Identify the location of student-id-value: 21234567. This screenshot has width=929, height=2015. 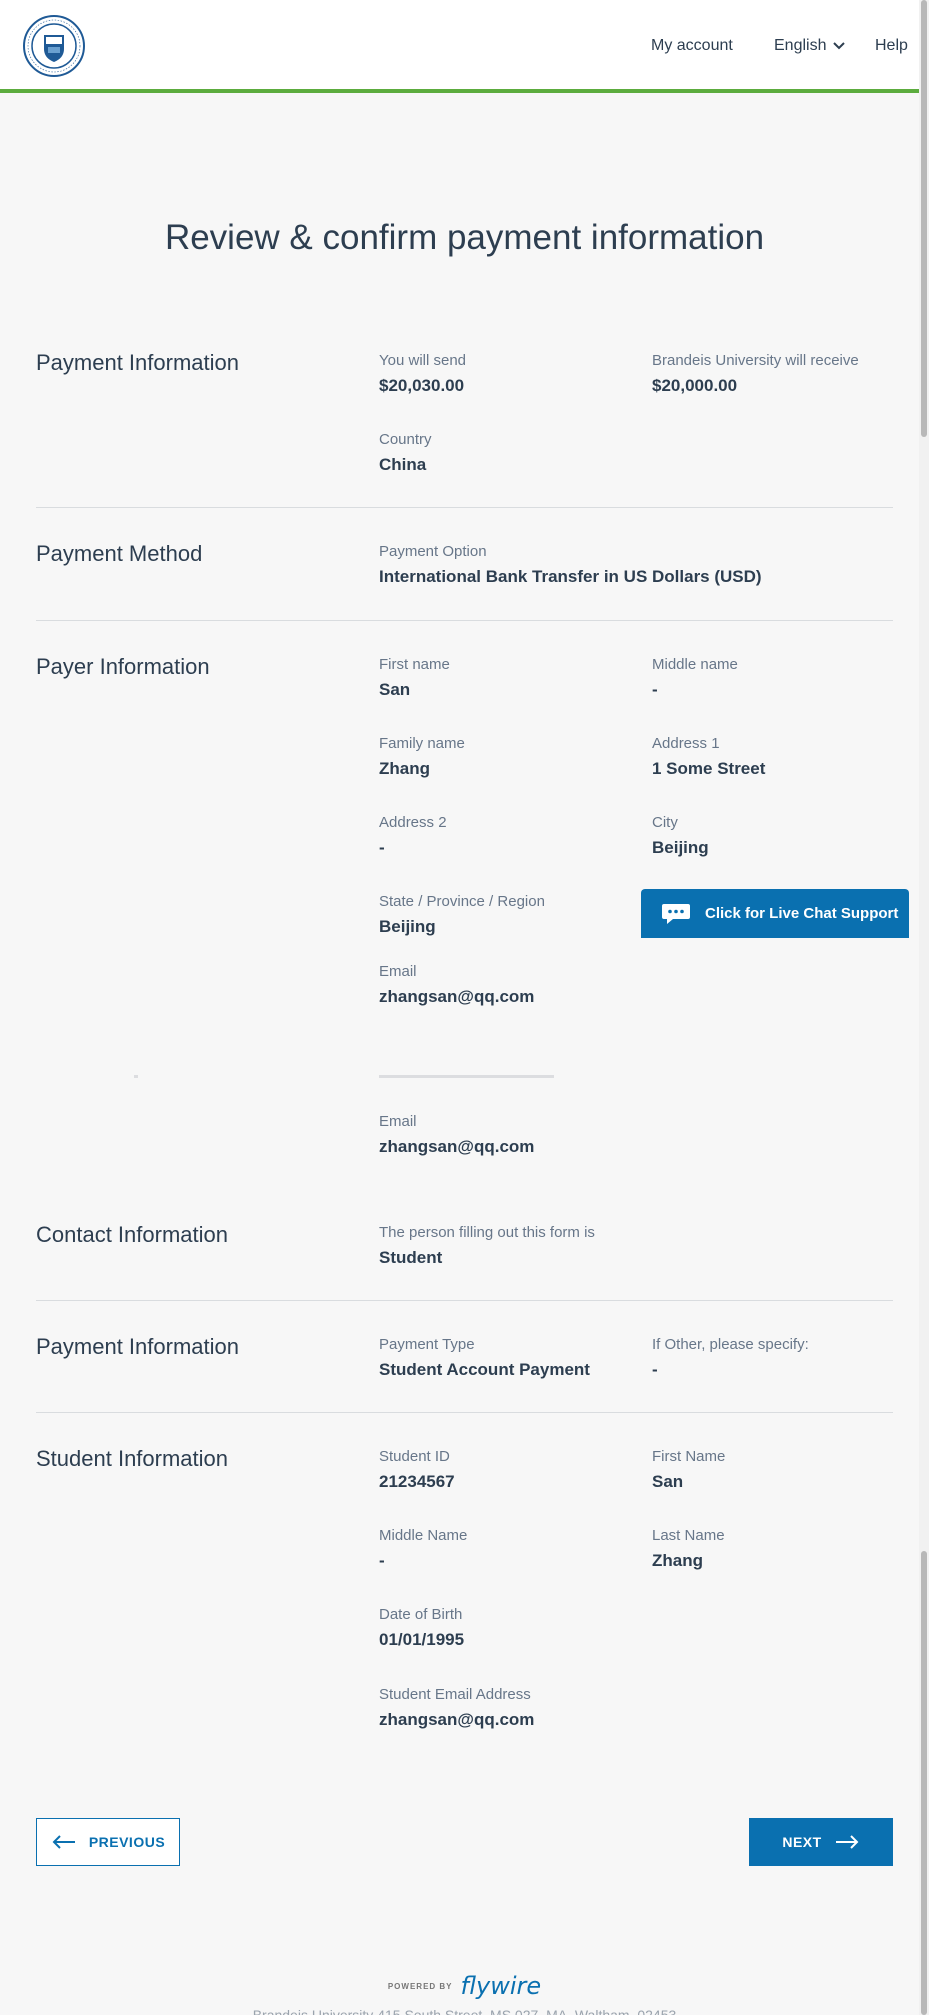
(417, 1481).